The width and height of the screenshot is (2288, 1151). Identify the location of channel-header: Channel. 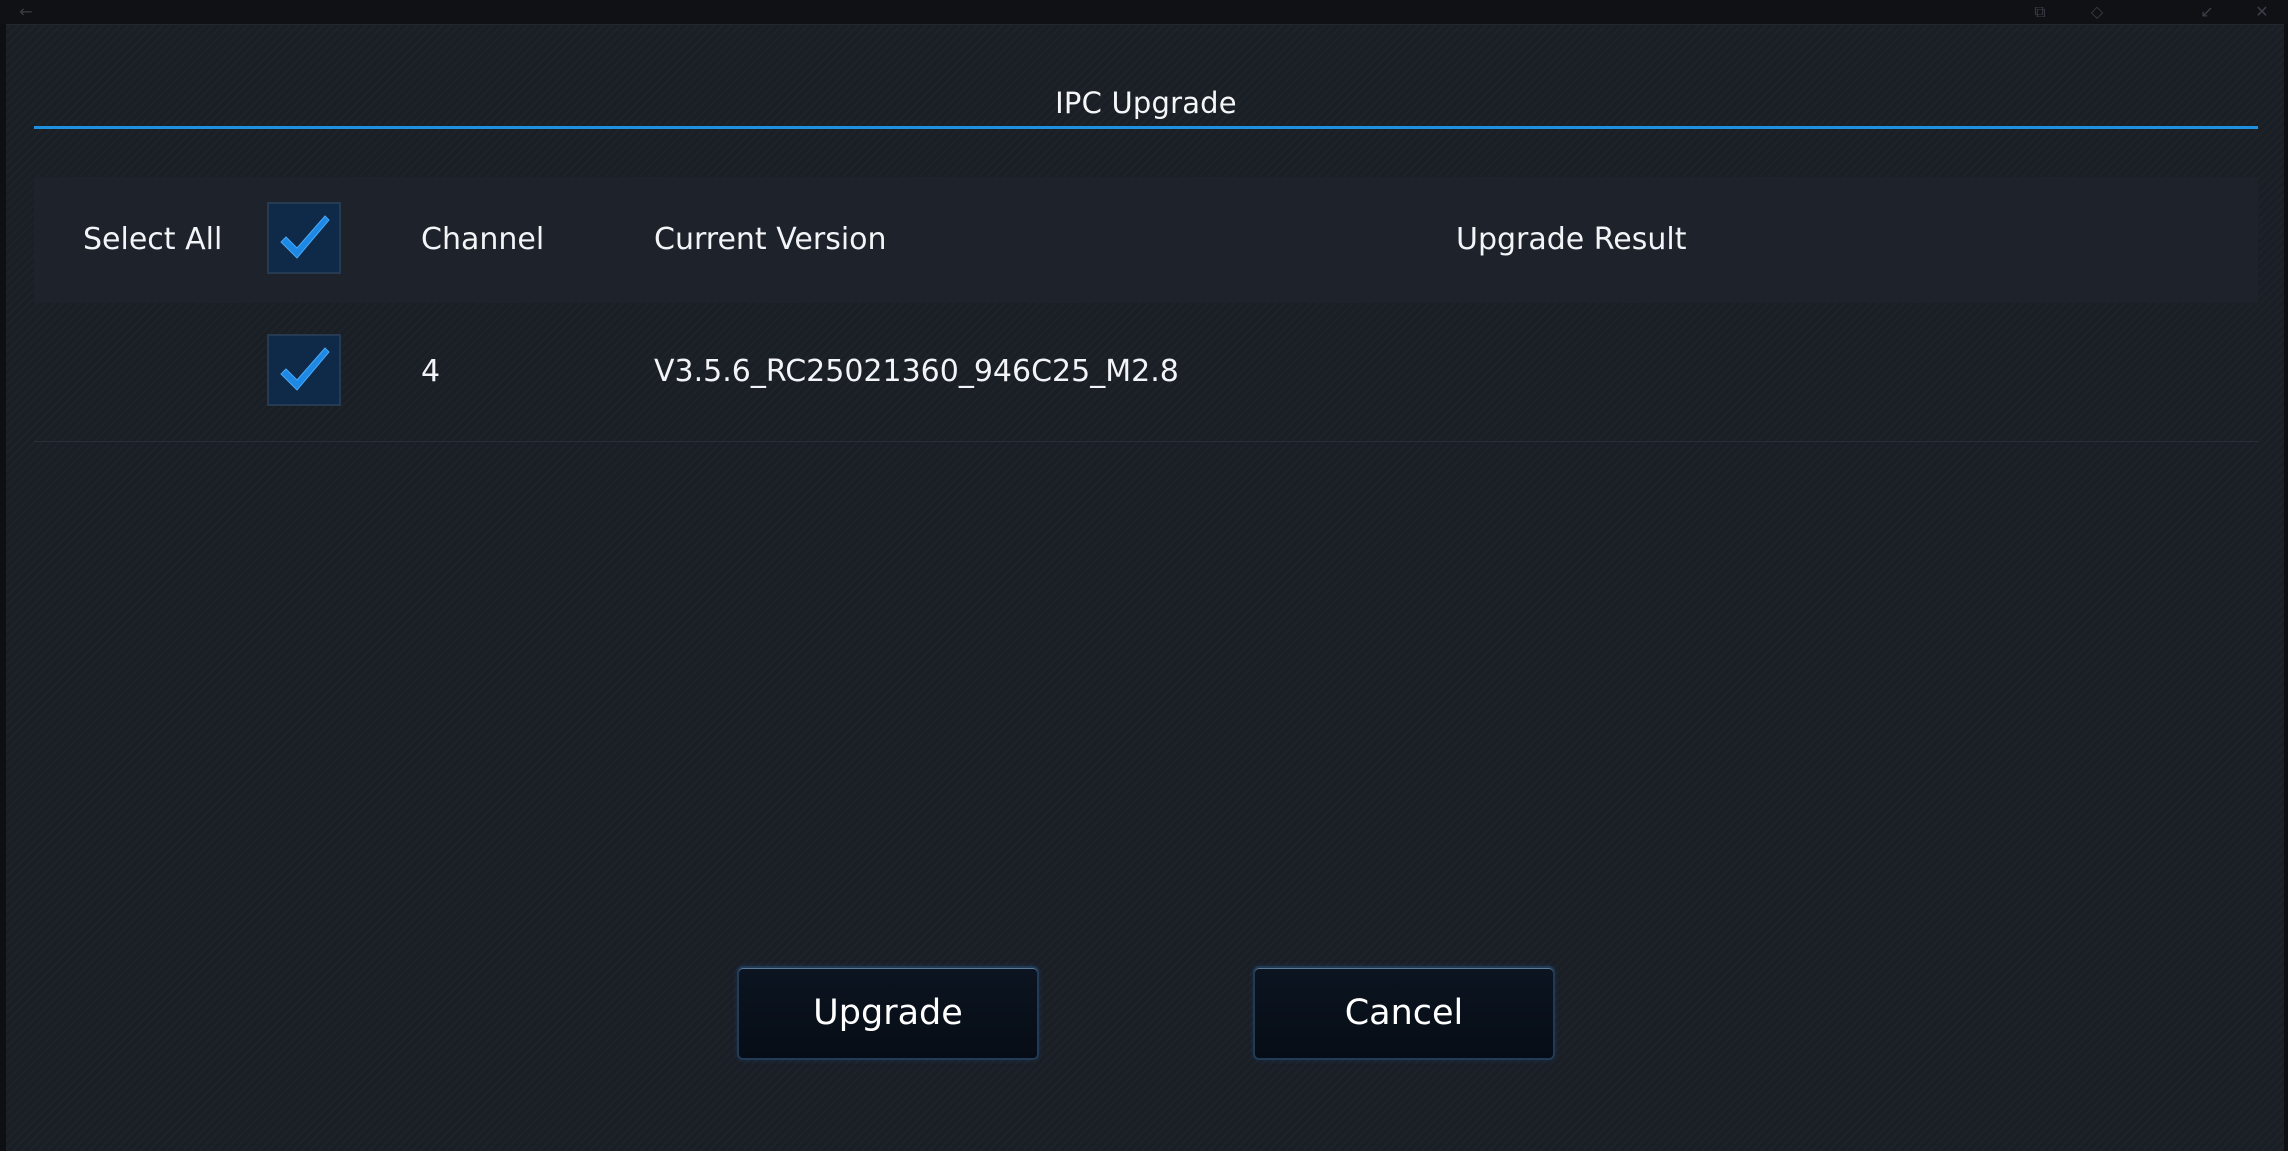
(483, 239).